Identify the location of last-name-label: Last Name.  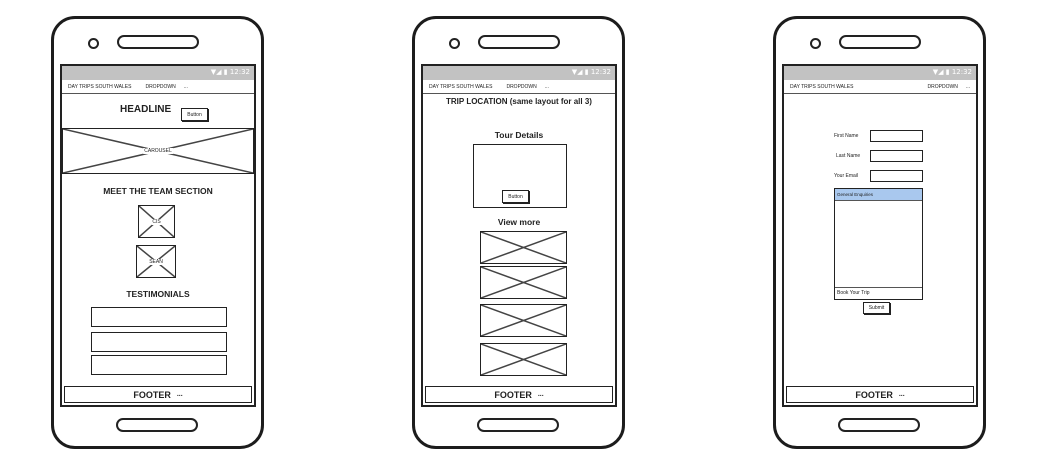
(848, 156).